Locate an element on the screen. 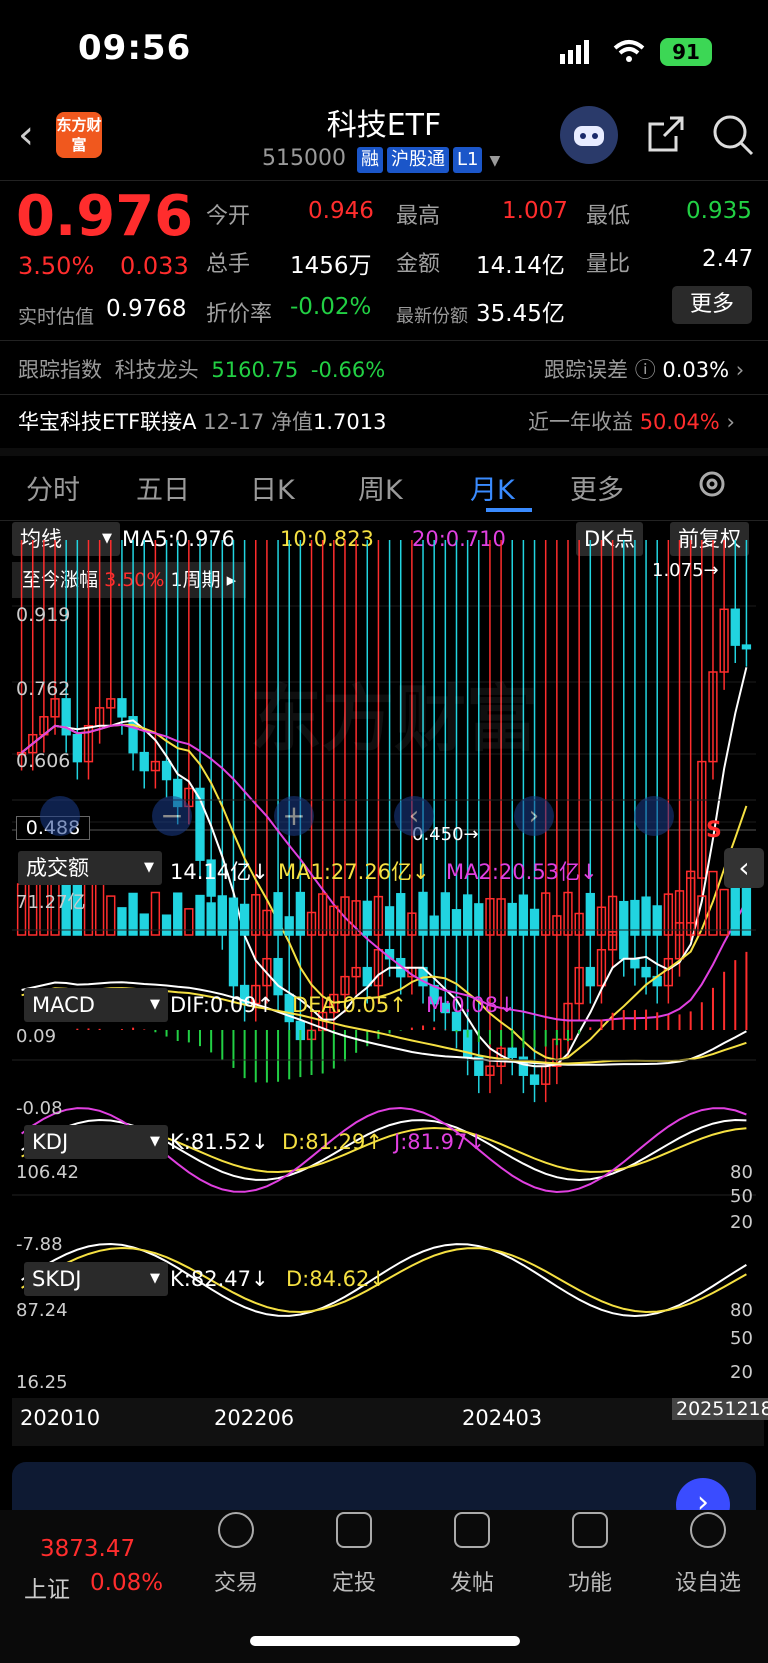  y-label-2: 0.762 is located at coordinates (43, 689).